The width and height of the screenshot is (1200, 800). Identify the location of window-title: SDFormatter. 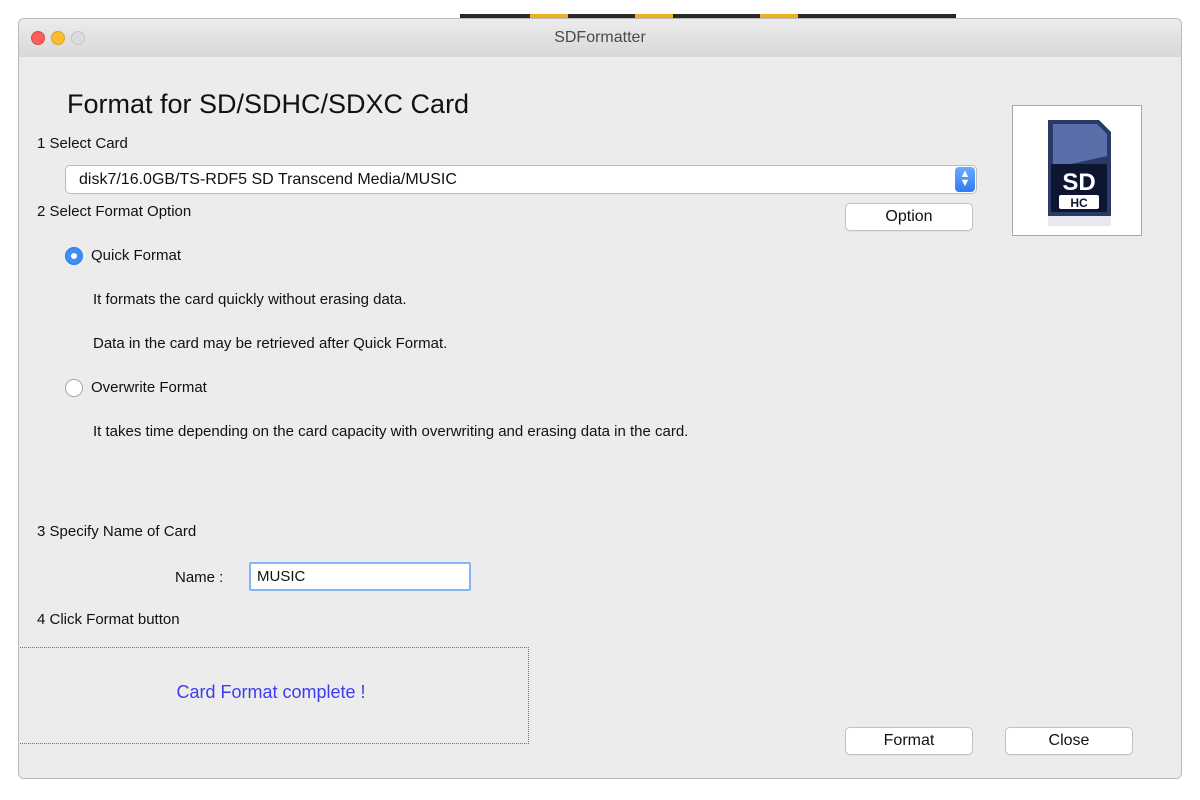
(600, 37).